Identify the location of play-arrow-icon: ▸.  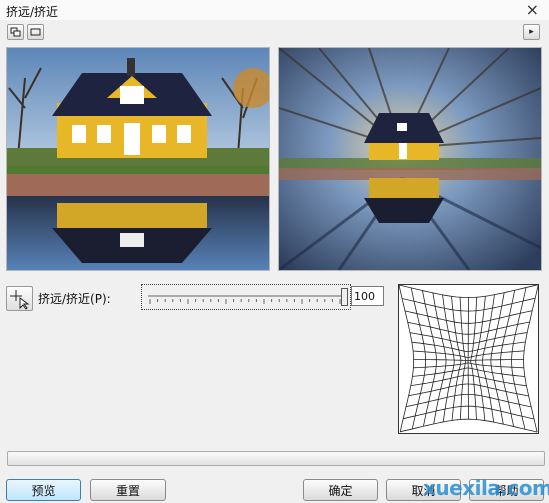
(531, 32).